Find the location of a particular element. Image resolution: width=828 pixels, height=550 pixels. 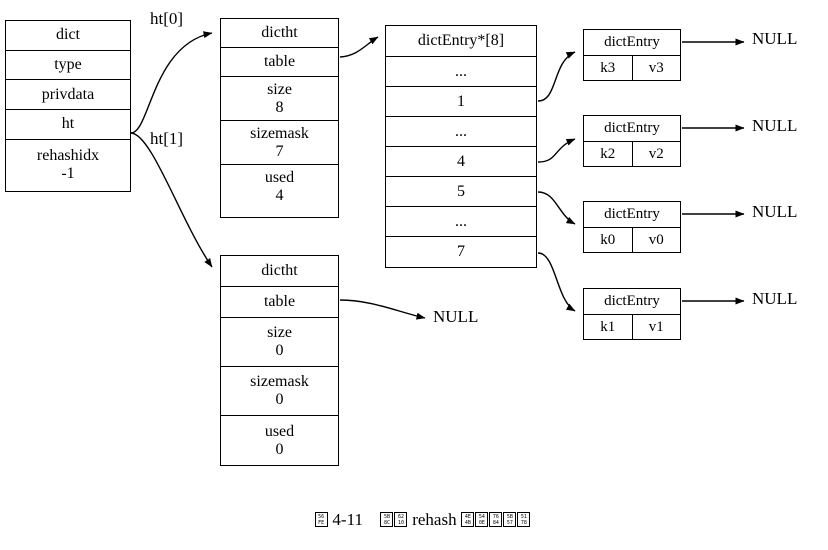

edge-bucket1-entry is located at coordinates (556, 76).